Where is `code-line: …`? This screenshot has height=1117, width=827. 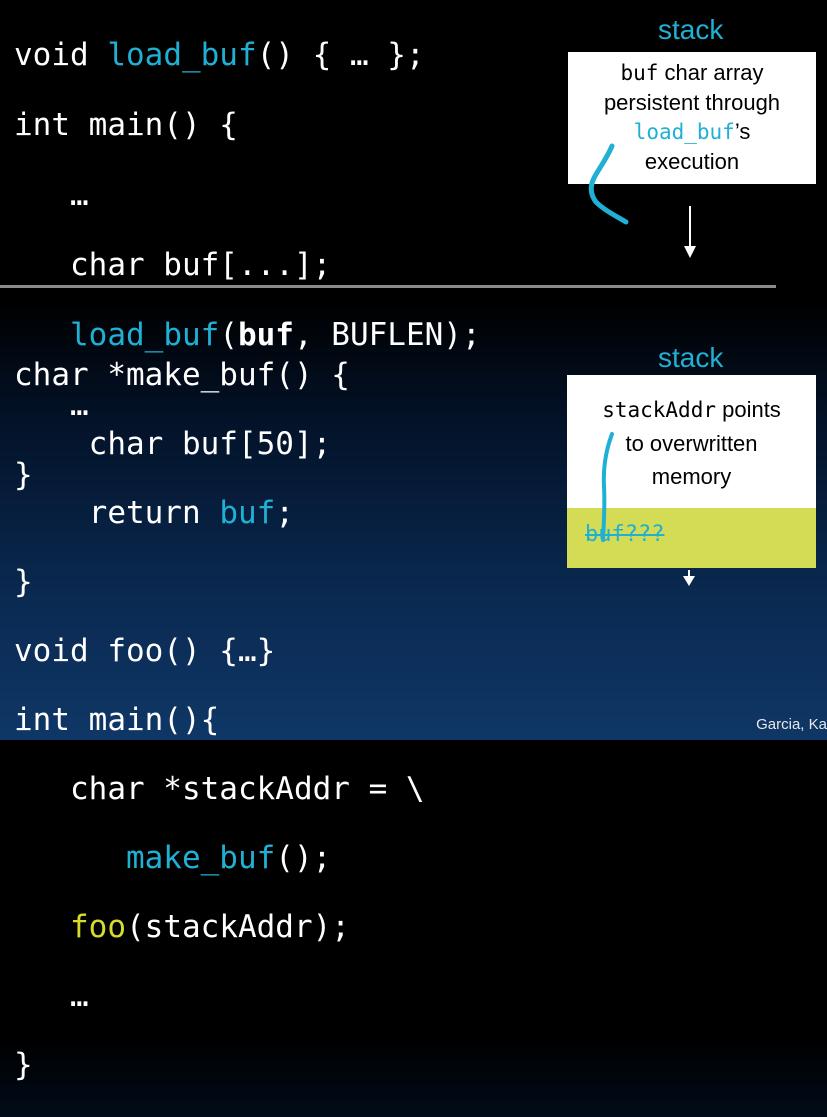 code-line: … is located at coordinates (51, 995).